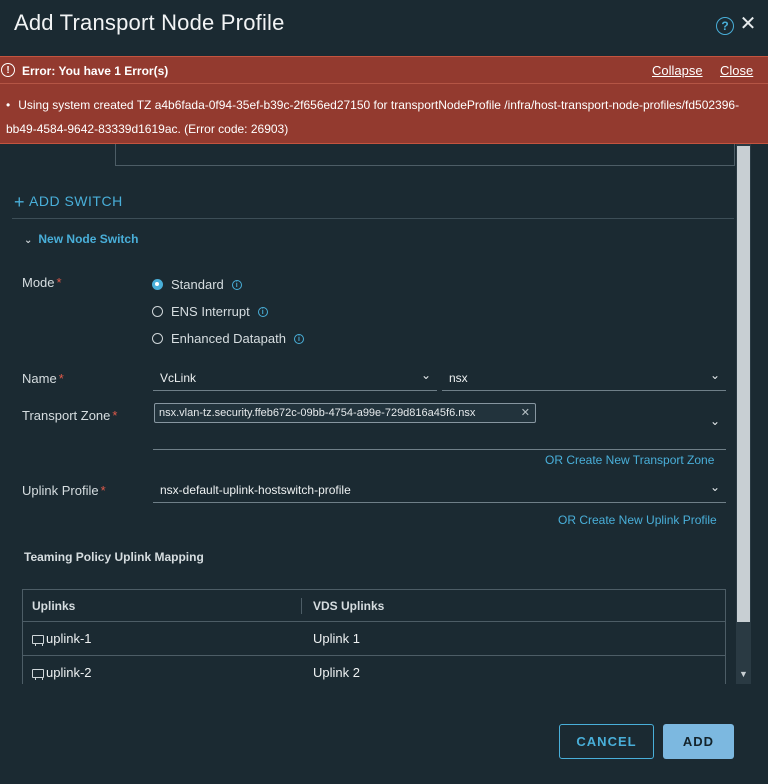 This screenshot has height=784, width=768. Describe the element at coordinates (54, 606) in the screenshot. I see `column-header-uplinks: Uplinks` at that location.